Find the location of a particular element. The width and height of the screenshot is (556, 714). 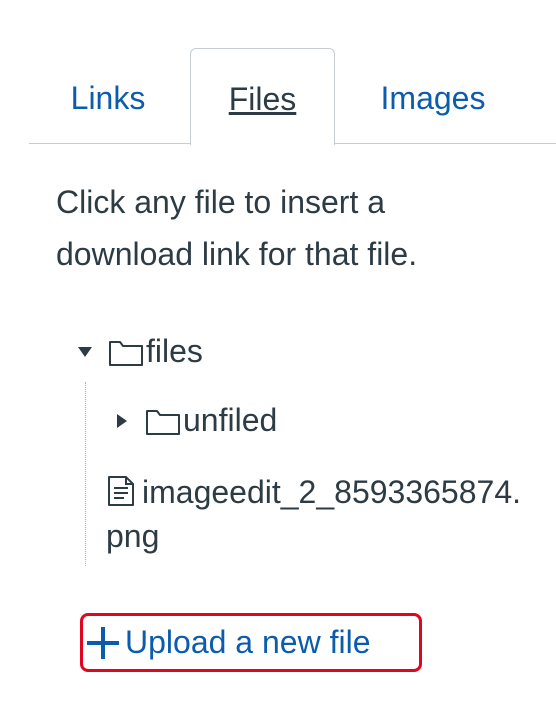

upload-new-file-button: Upload a new file is located at coordinates (251, 642).